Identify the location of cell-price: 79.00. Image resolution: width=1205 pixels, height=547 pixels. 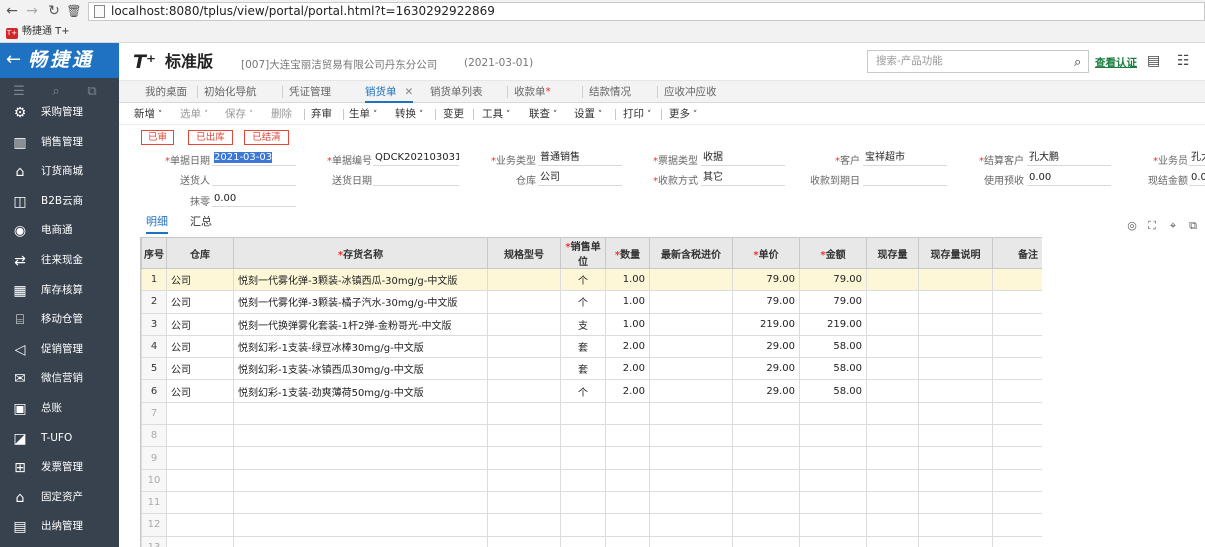
(766, 302).